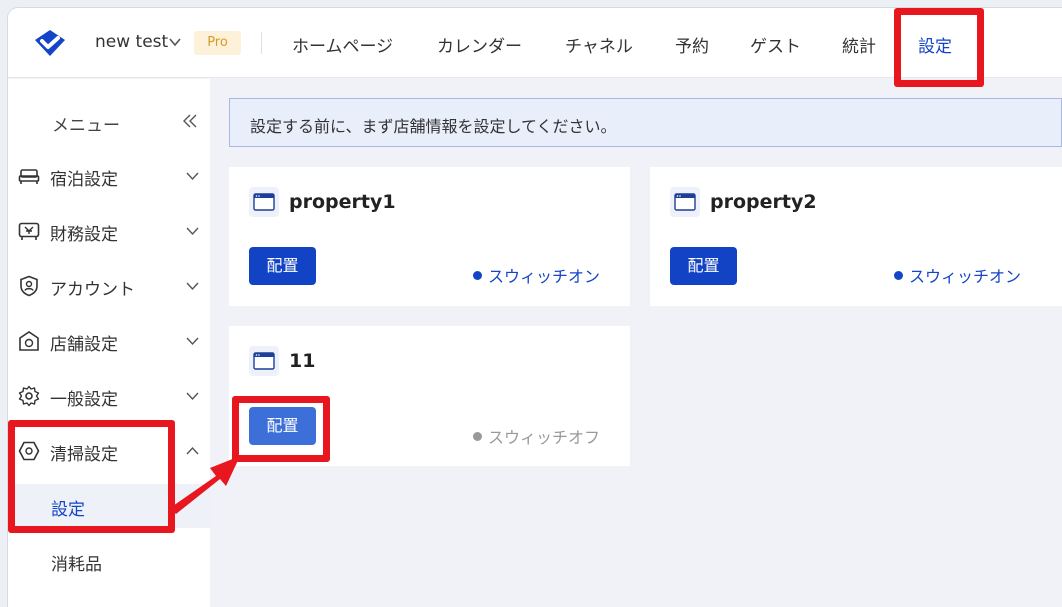  What do you see at coordinates (76, 565) in the screenshot?
I see `sidebar-subitem-label: 消耗品` at bounding box center [76, 565].